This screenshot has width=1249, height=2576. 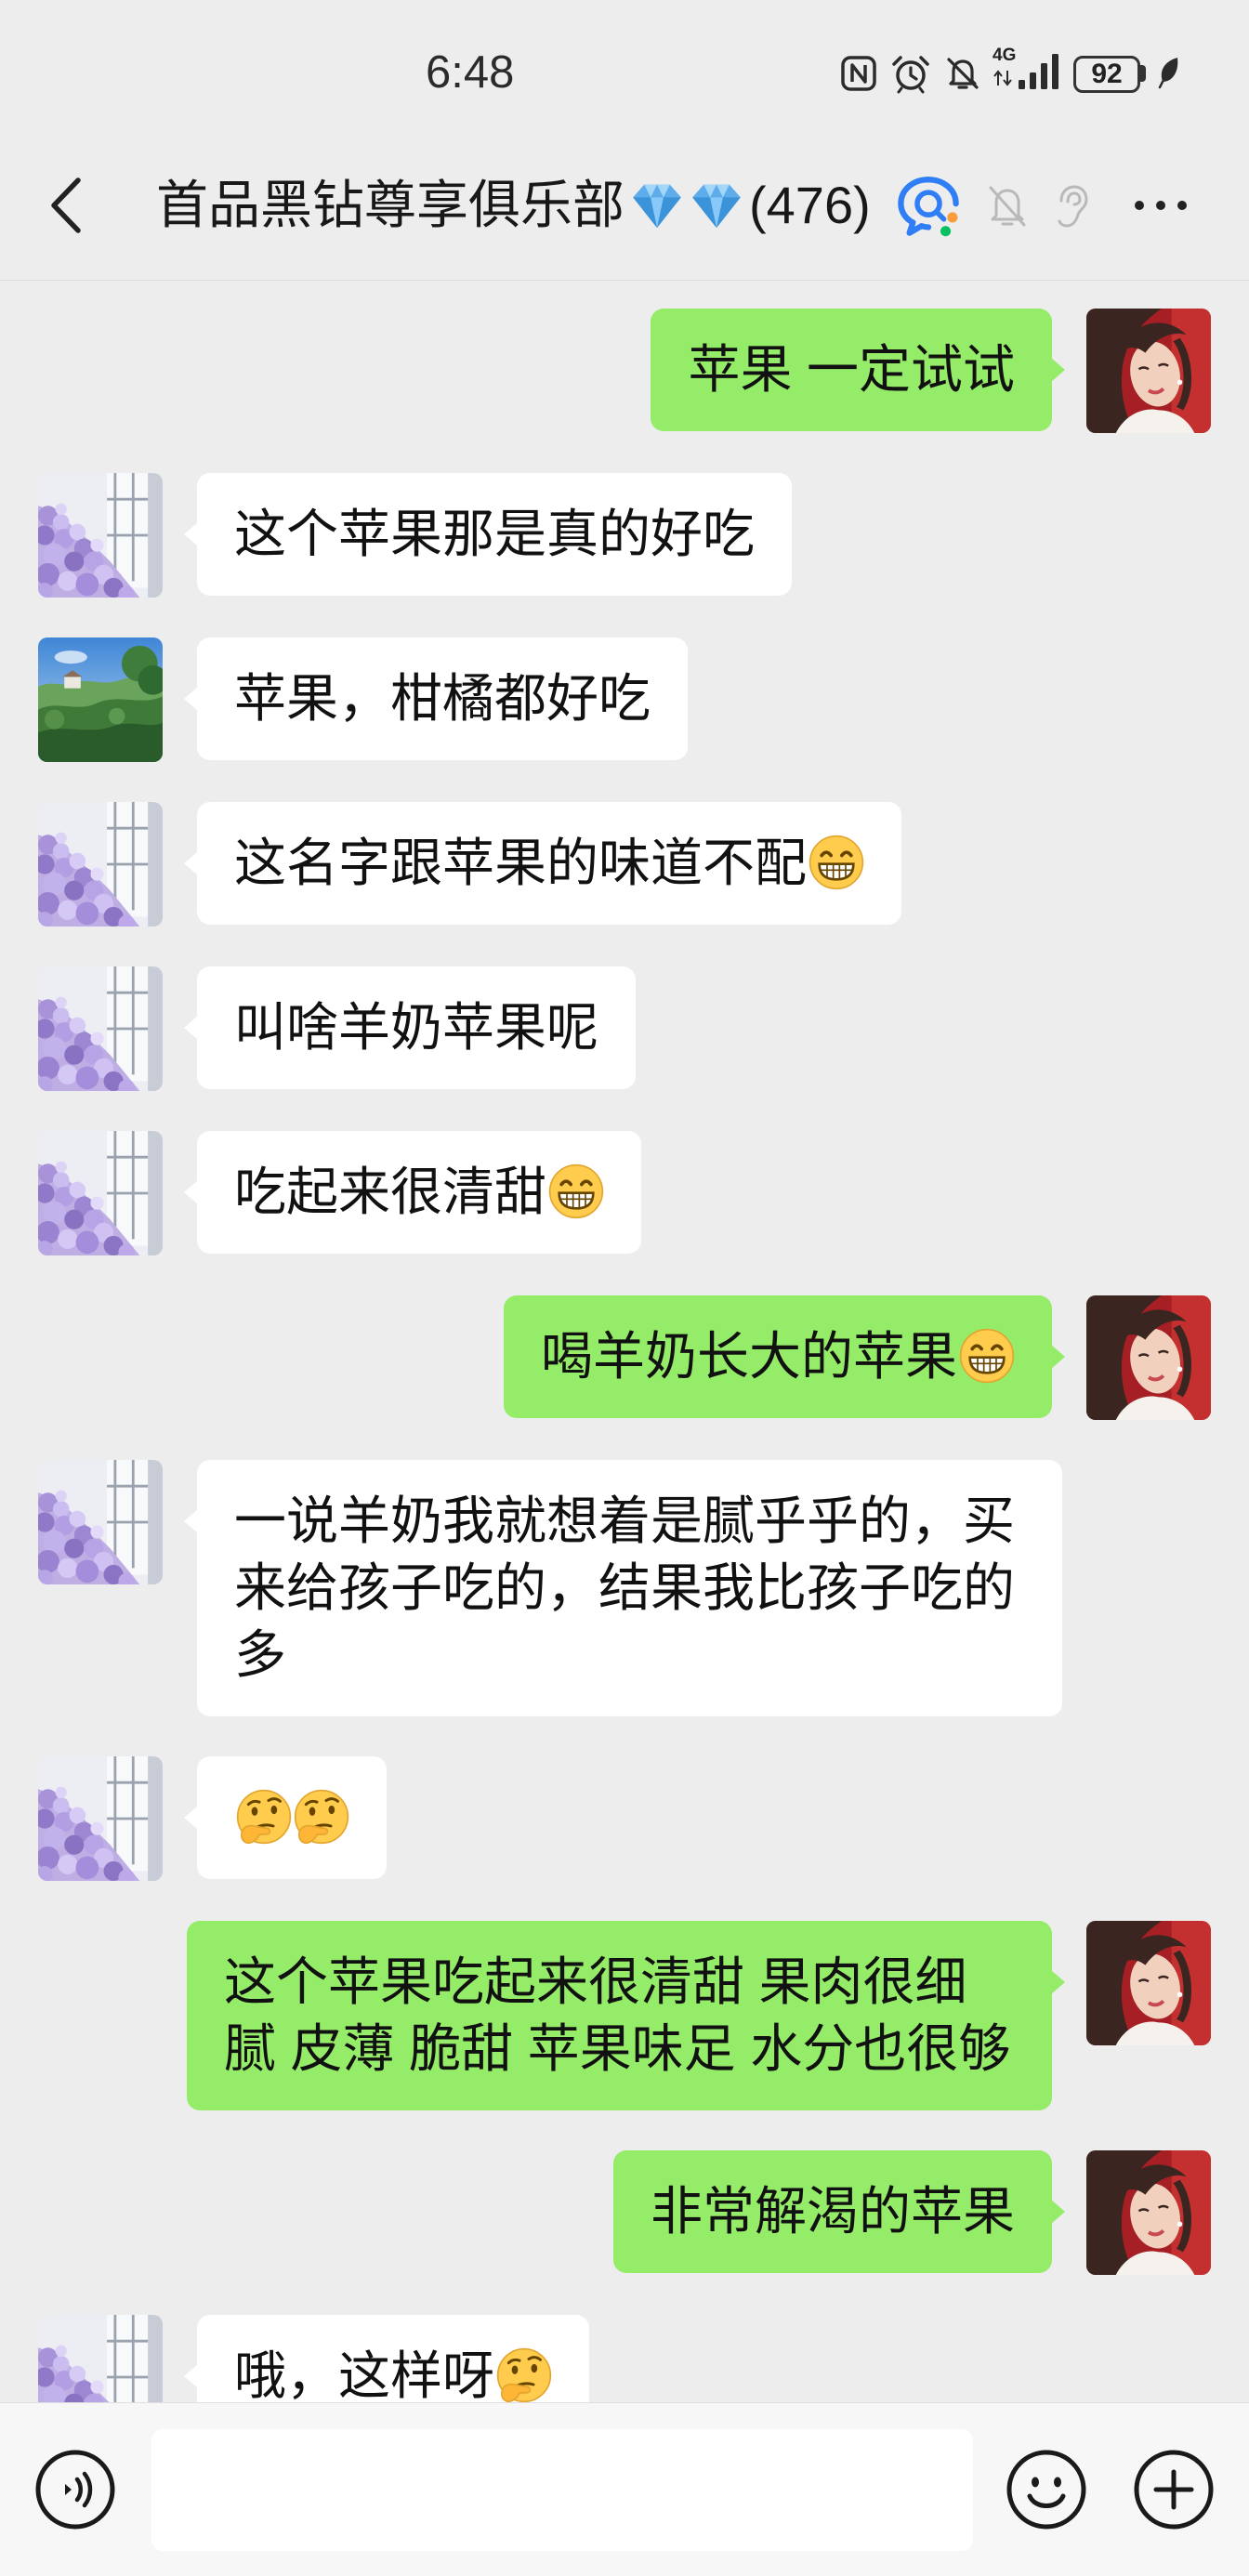 I want to click on message-bubble: 叫啥羊奶苹果呢, so click(x=410, y=1027).